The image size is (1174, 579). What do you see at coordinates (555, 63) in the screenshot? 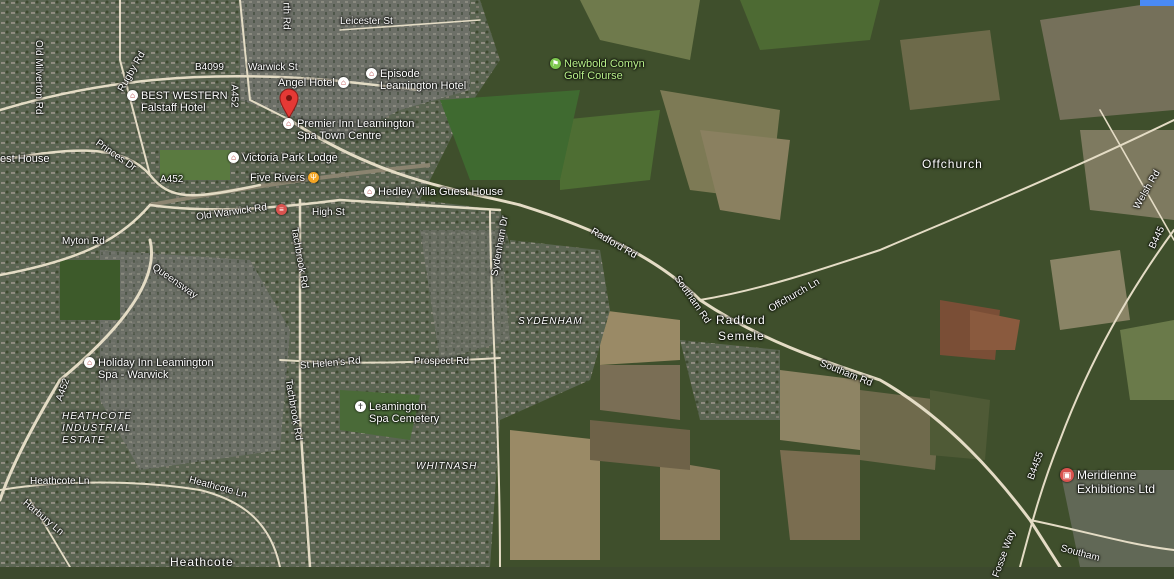
I see `golf-icon: ⚑` at bounding box center [555, 63].